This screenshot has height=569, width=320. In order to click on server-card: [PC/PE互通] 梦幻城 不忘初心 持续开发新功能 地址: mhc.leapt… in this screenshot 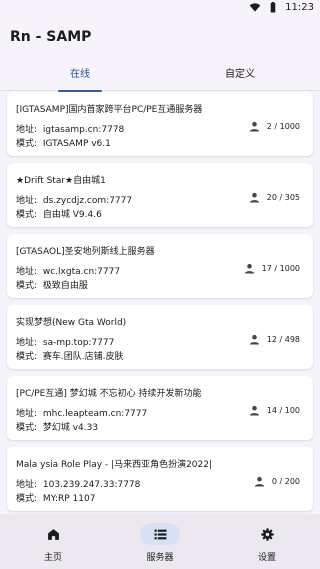, I will do `click(160, 408)`.